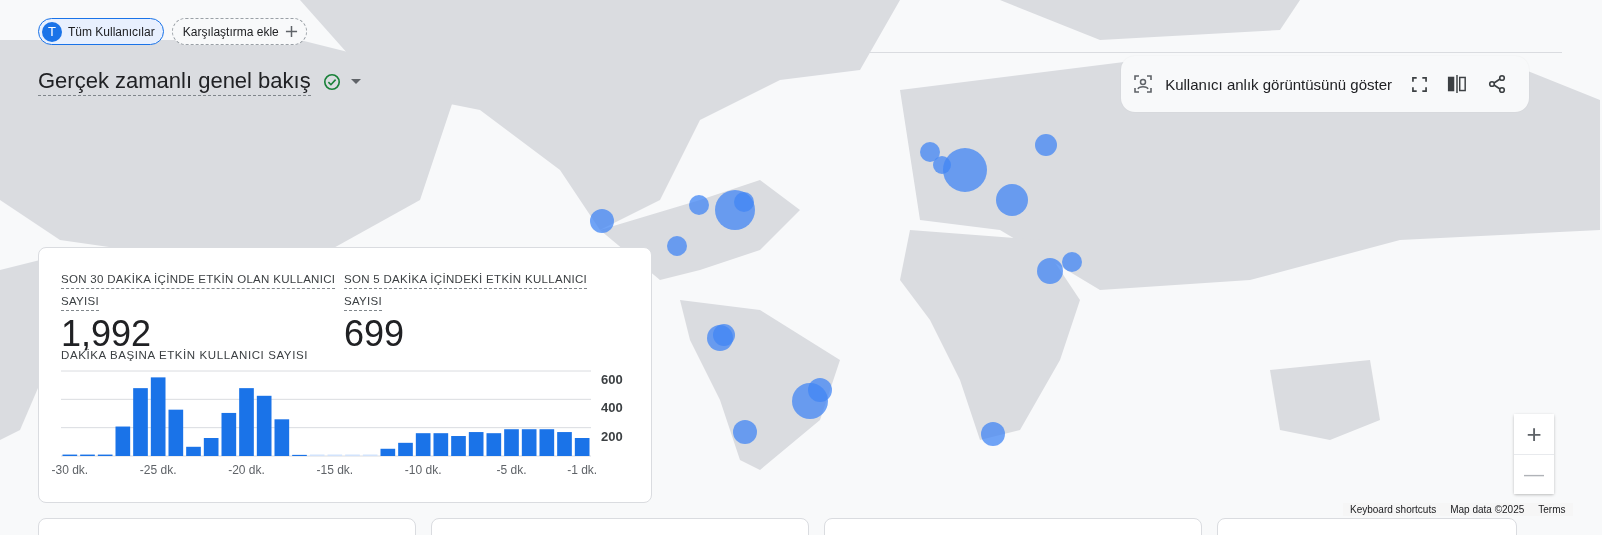  Describe the element at coordinates (612, 379) in the screenshot. I see `y-tick-label: 600` at that location.